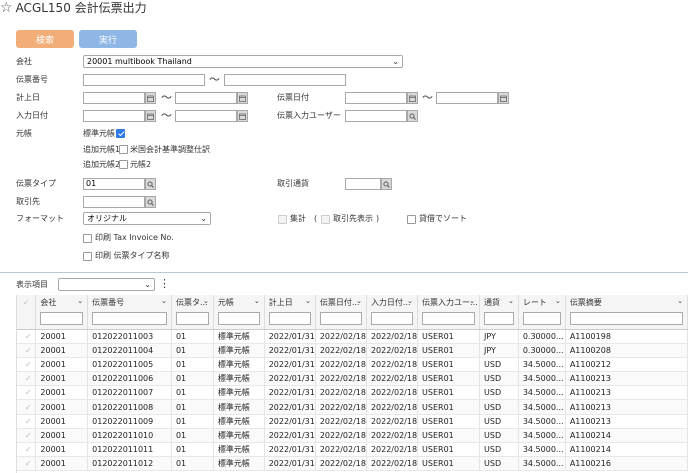 The width and height of the screenshot is (688, 473). I want to click on table-cell: USD, so click(499, 407).